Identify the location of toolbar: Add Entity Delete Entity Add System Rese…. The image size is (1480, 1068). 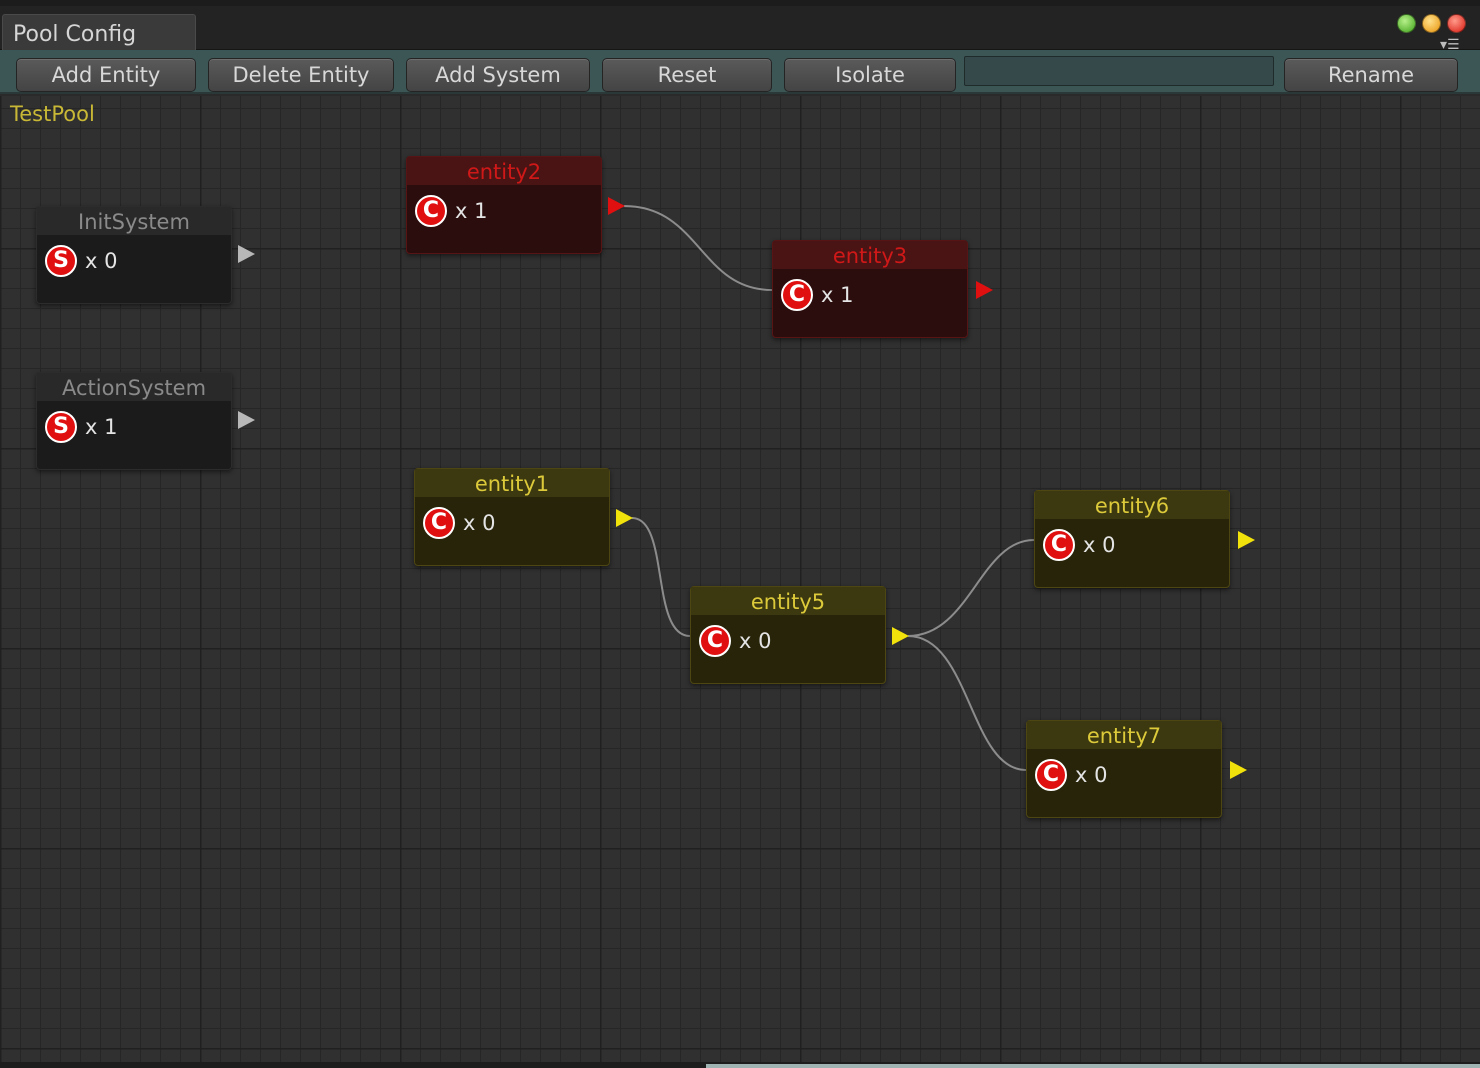
(740, 72).